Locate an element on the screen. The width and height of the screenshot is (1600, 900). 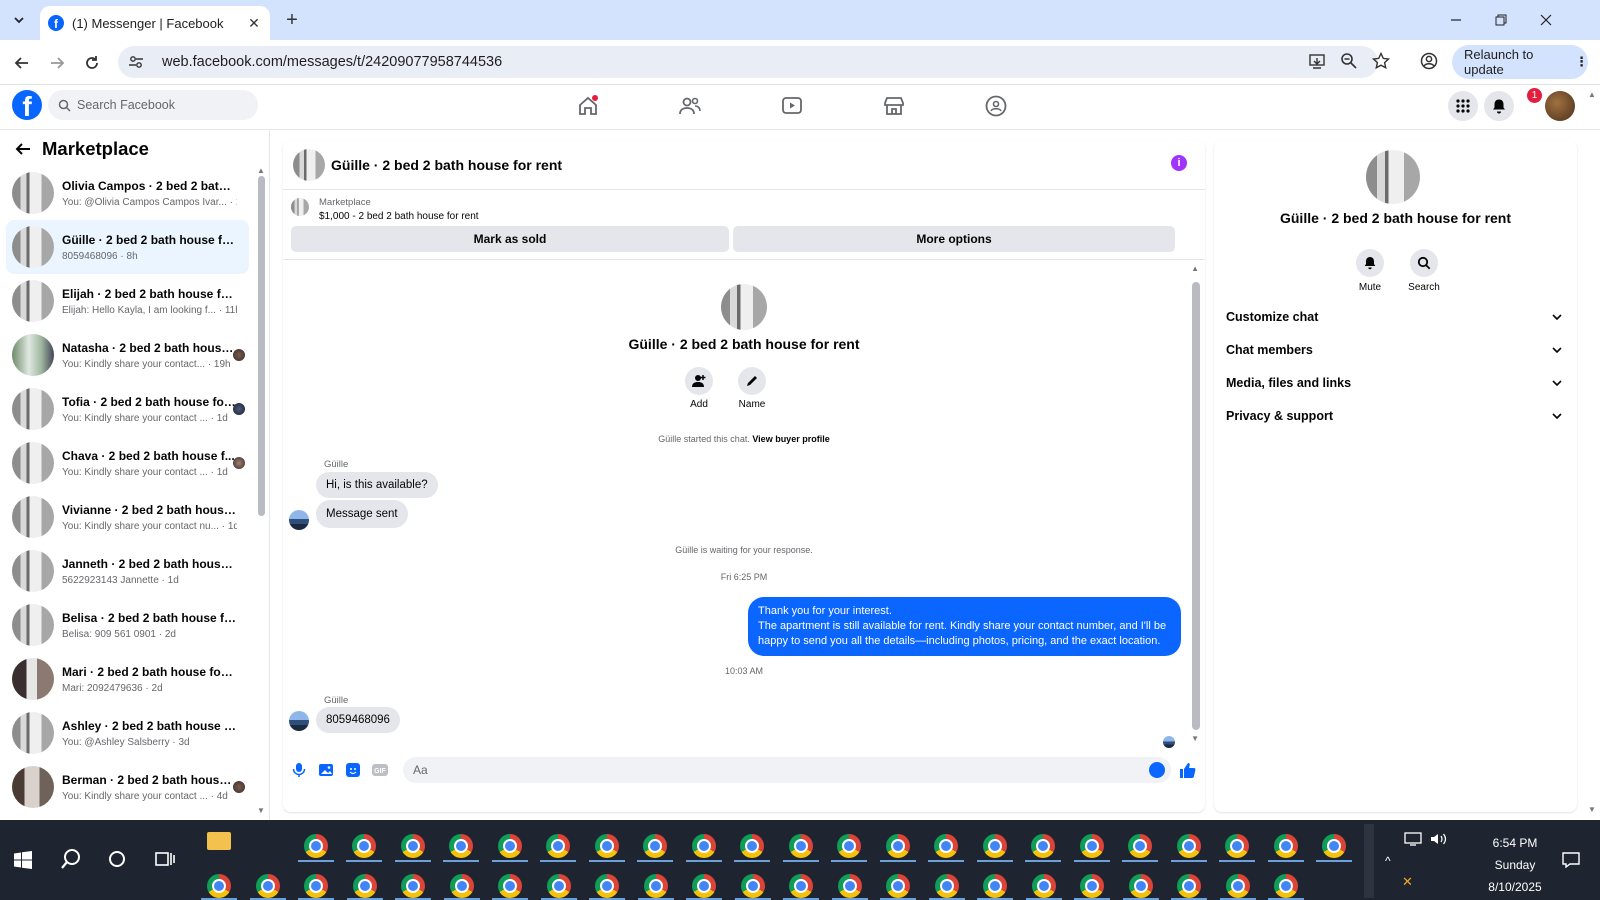
gif-icon: GIF is located at coordinates (380, 770).